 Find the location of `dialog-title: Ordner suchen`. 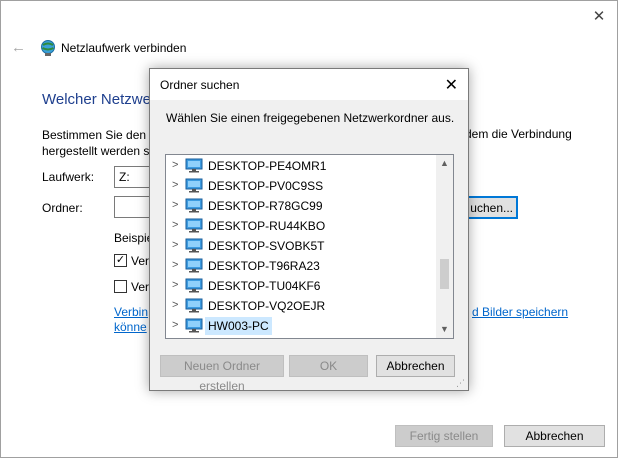

dialog-title: Ordner suchen is located at coordinates (200, 85).